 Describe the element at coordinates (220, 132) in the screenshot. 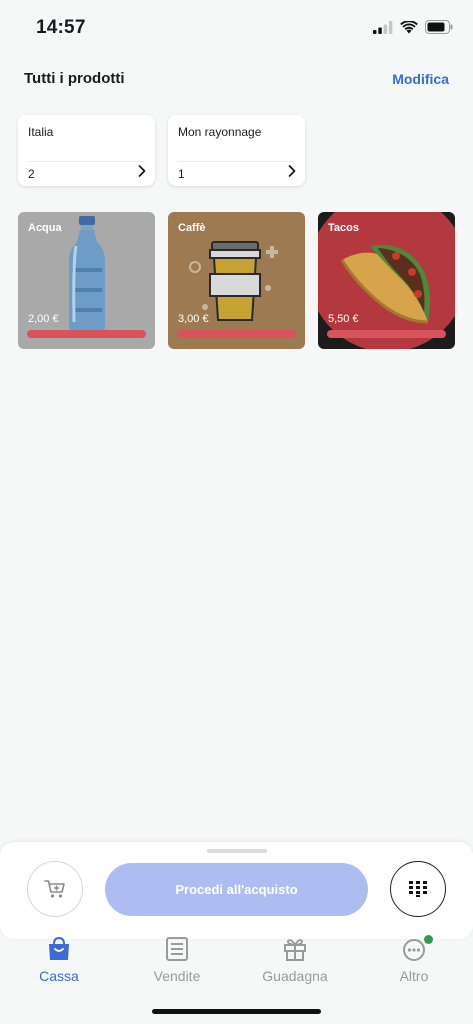

I see `category-name: Mon rayonnage` at that location.